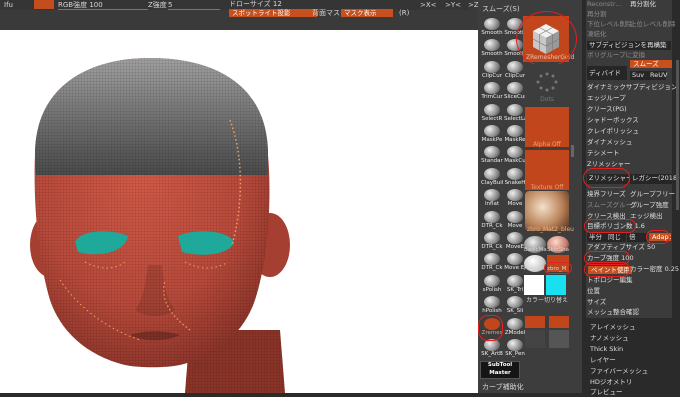  What do you see at coordinates (515, 113) in the screenshot?
I see `brush-button: SelectLa` at bounding box center [515, 113].